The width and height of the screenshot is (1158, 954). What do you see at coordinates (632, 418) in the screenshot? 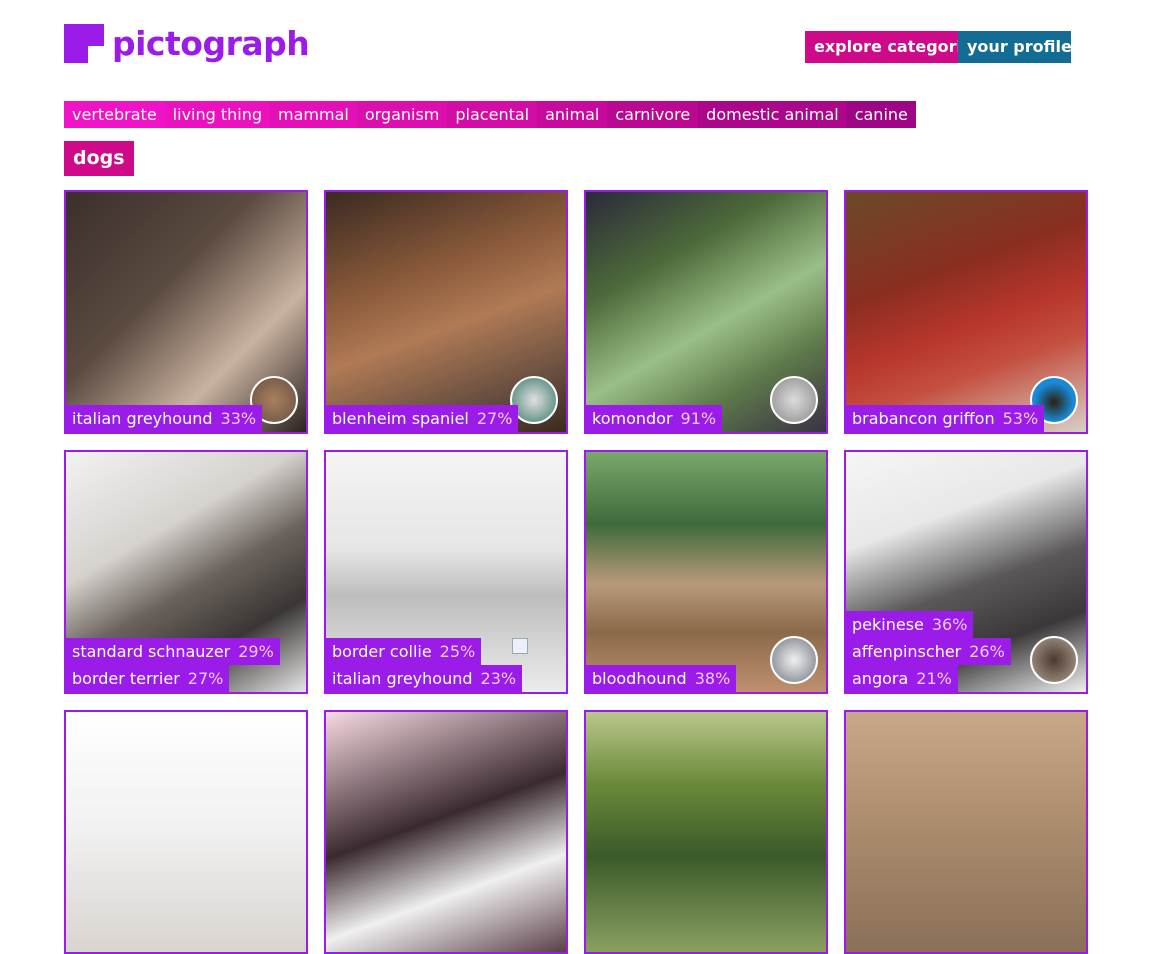
I see `prediction-name: komondor` at bounding box center [632, 418].